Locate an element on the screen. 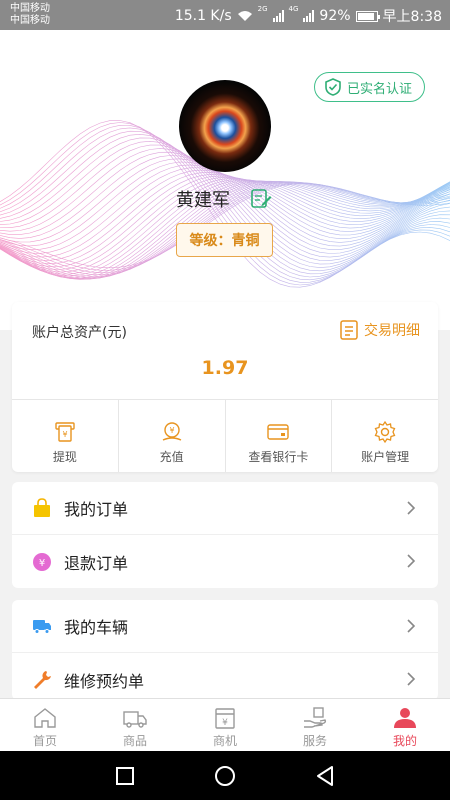 The image size is (450, 800). verified-badge: 已实名认证 is located at coordinates (369, 87).